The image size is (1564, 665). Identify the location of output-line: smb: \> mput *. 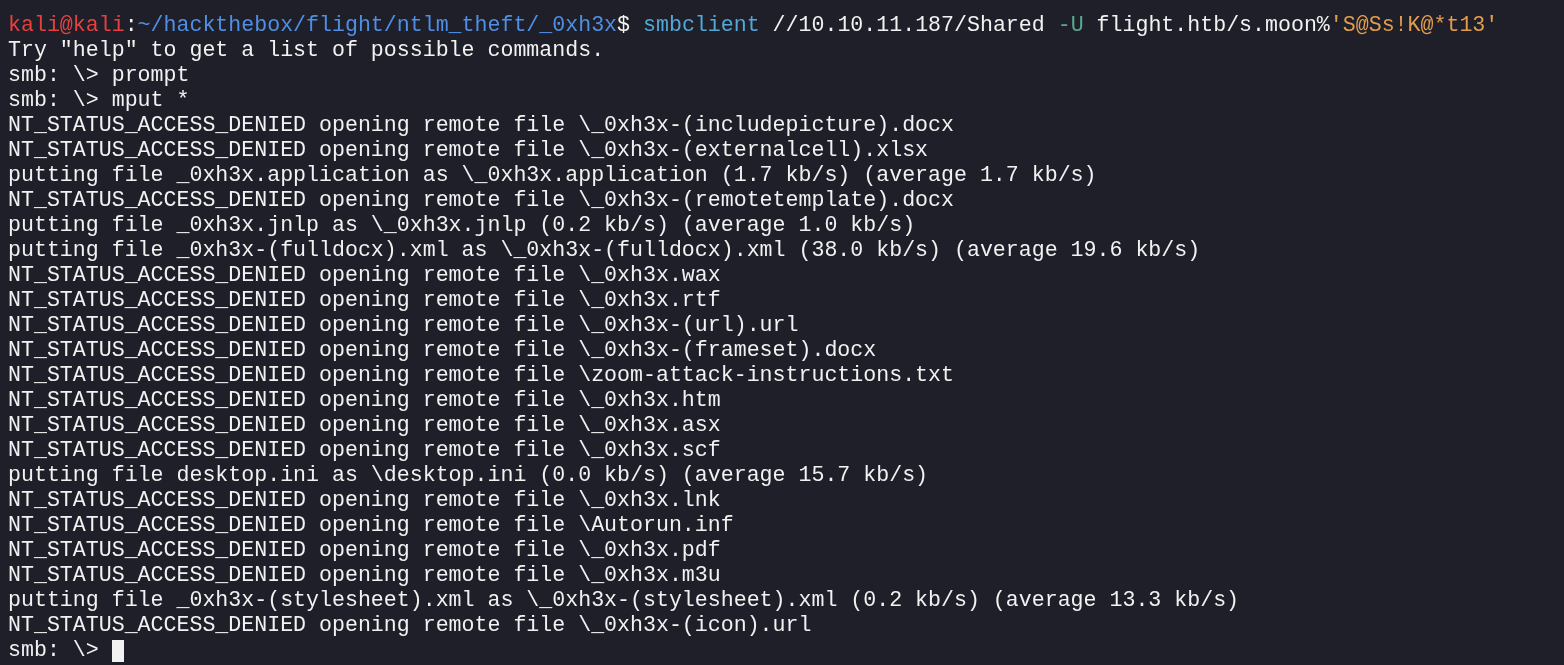
(99, 100).